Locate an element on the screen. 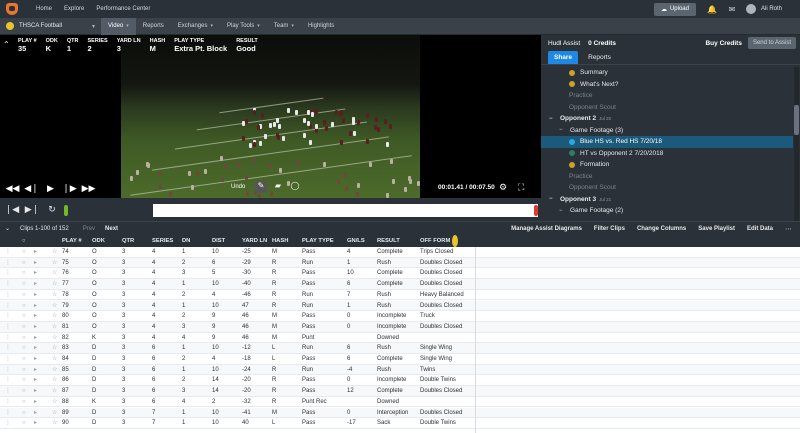 This screenshot has height=433, width=800. cell-off-form: Heavy Balanced is located at coordinates (442, 295).